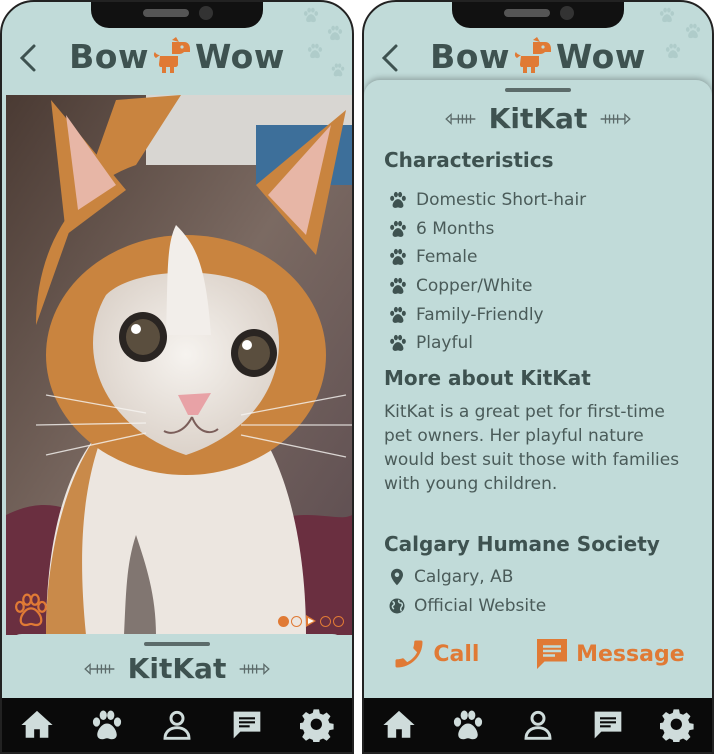  Describe the element at coordinates (487, 378) in the screenshot. I see `about-heading: More about KitKat` at that location.